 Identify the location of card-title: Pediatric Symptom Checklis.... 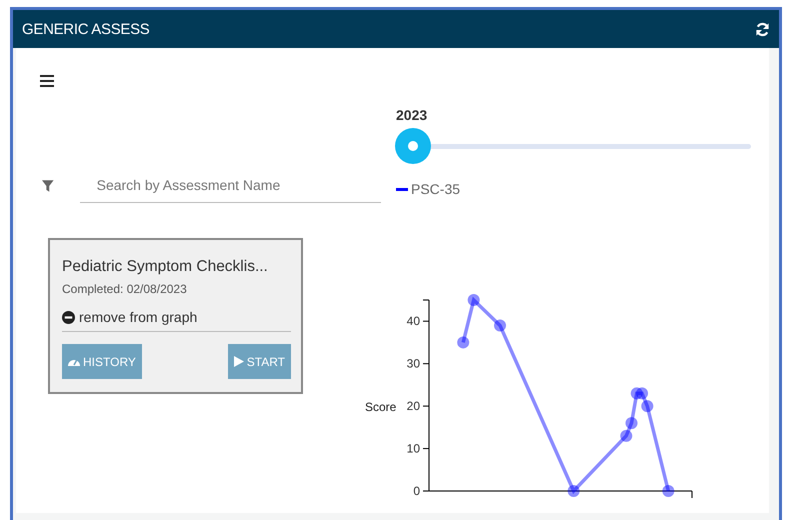
(165, 267).